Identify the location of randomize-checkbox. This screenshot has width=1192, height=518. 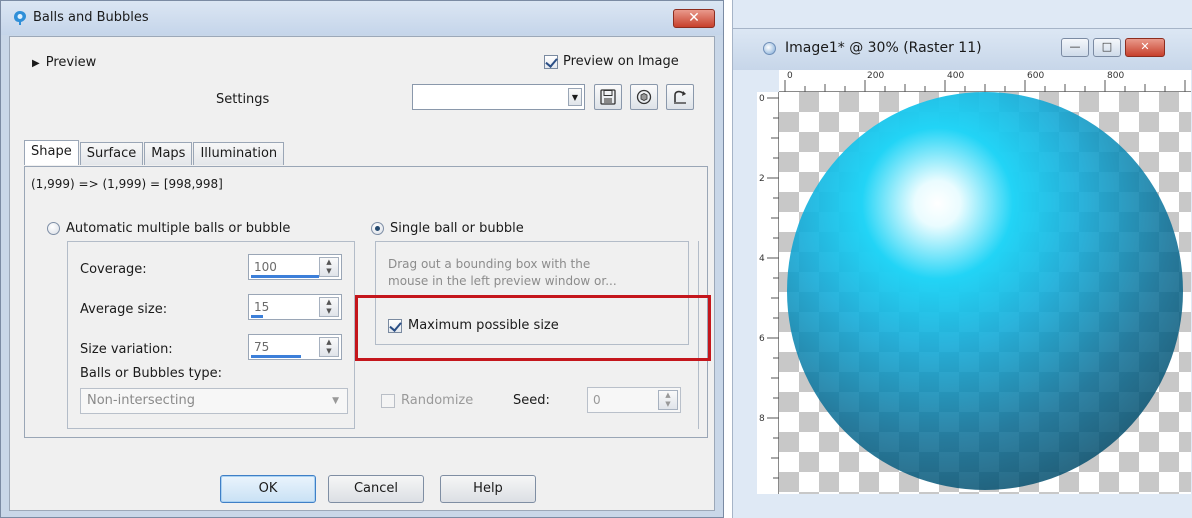
(388, 400).